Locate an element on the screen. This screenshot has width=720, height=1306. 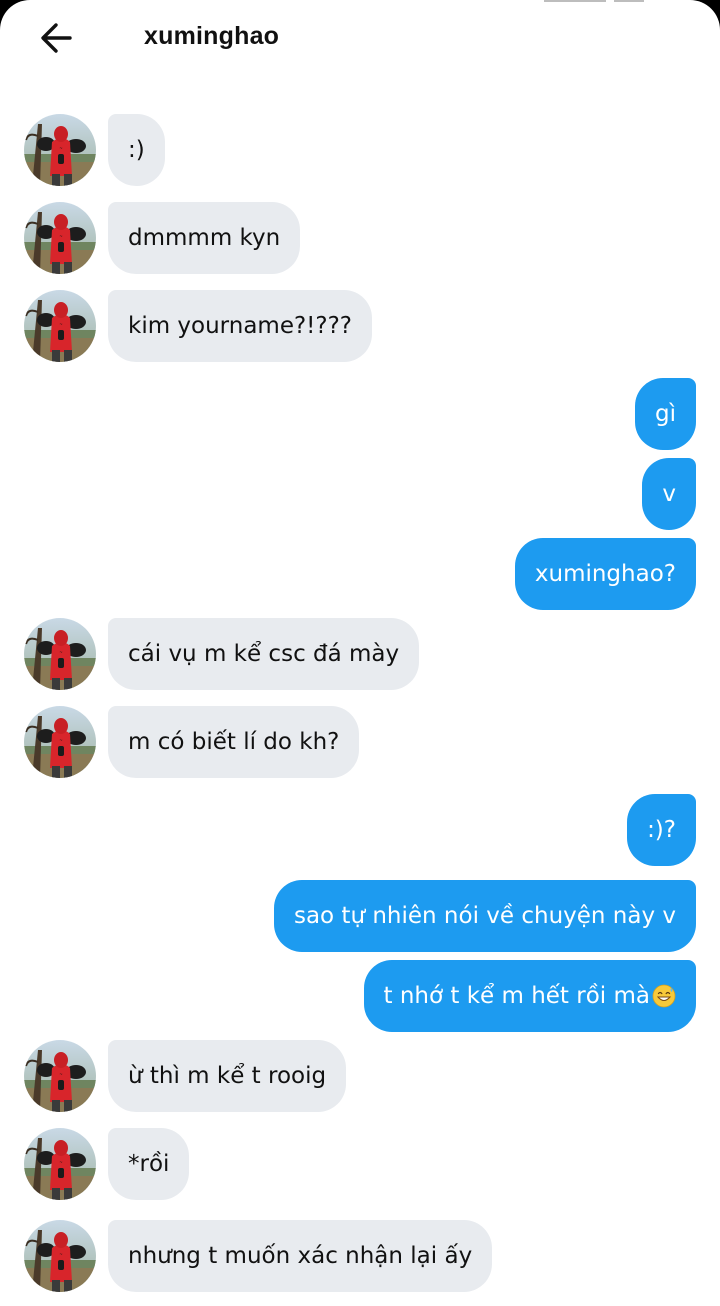
incoming-message-bubble: ừ thì m kể t rooig is located at coordinates (227, 1076).